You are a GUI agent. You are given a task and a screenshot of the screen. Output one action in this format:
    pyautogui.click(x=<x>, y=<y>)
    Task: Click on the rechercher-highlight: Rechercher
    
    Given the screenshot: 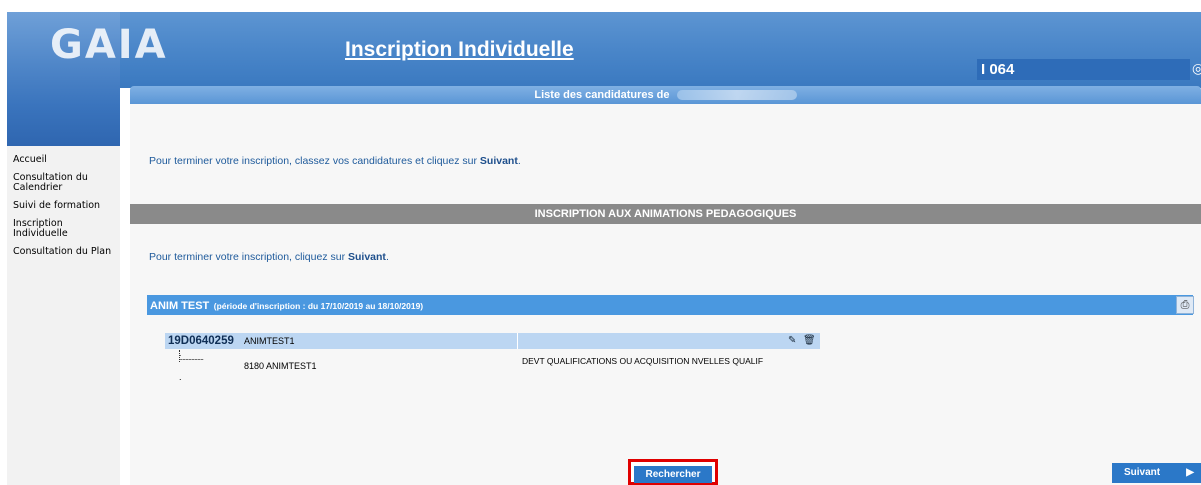 What is the action you would take?
    pyautogui.click(x=673, y=472)
    